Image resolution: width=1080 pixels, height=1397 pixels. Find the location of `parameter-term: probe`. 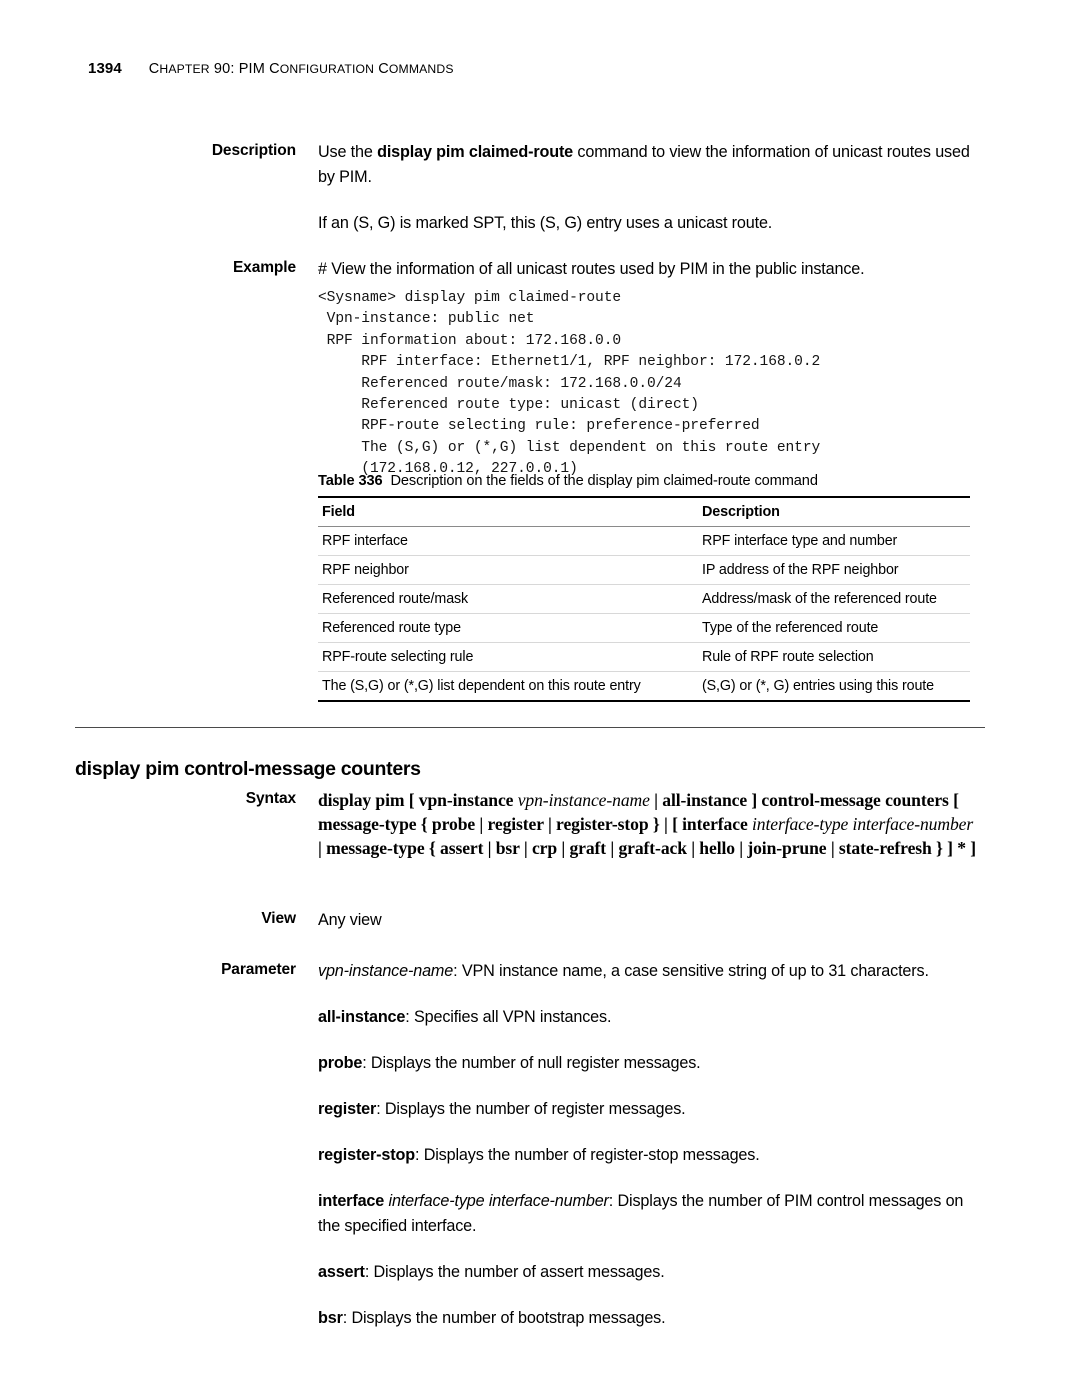

parameter-term: probe is located at coordinates (340, 1063).